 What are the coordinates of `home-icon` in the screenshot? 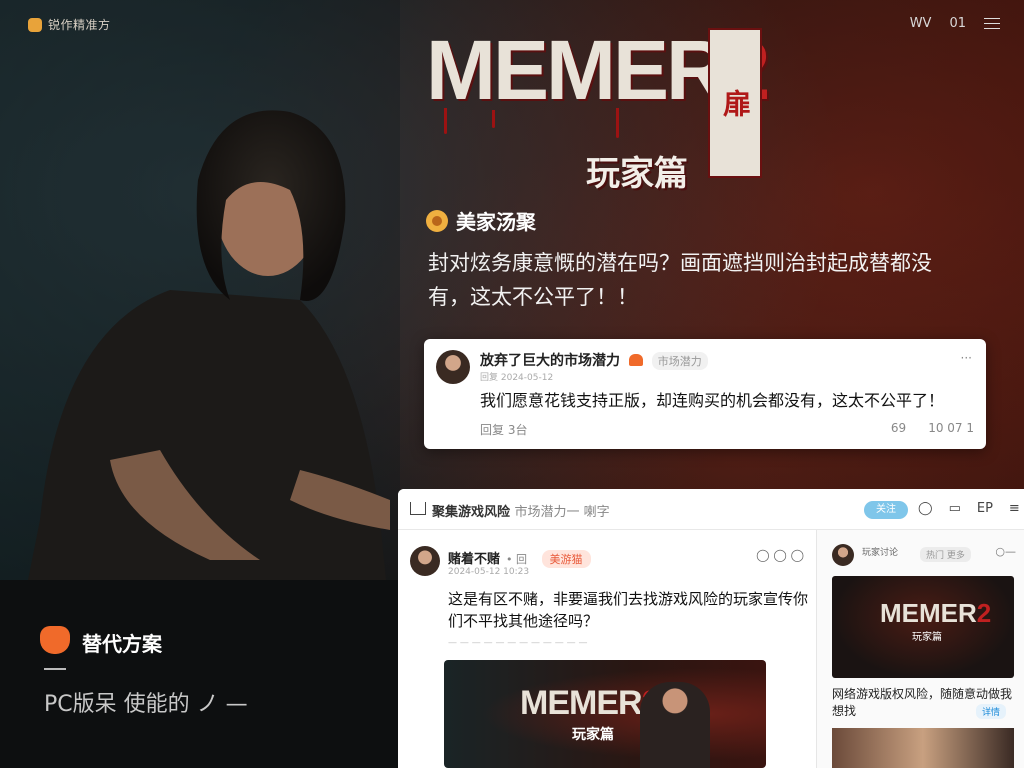 It's located at (418, 508).